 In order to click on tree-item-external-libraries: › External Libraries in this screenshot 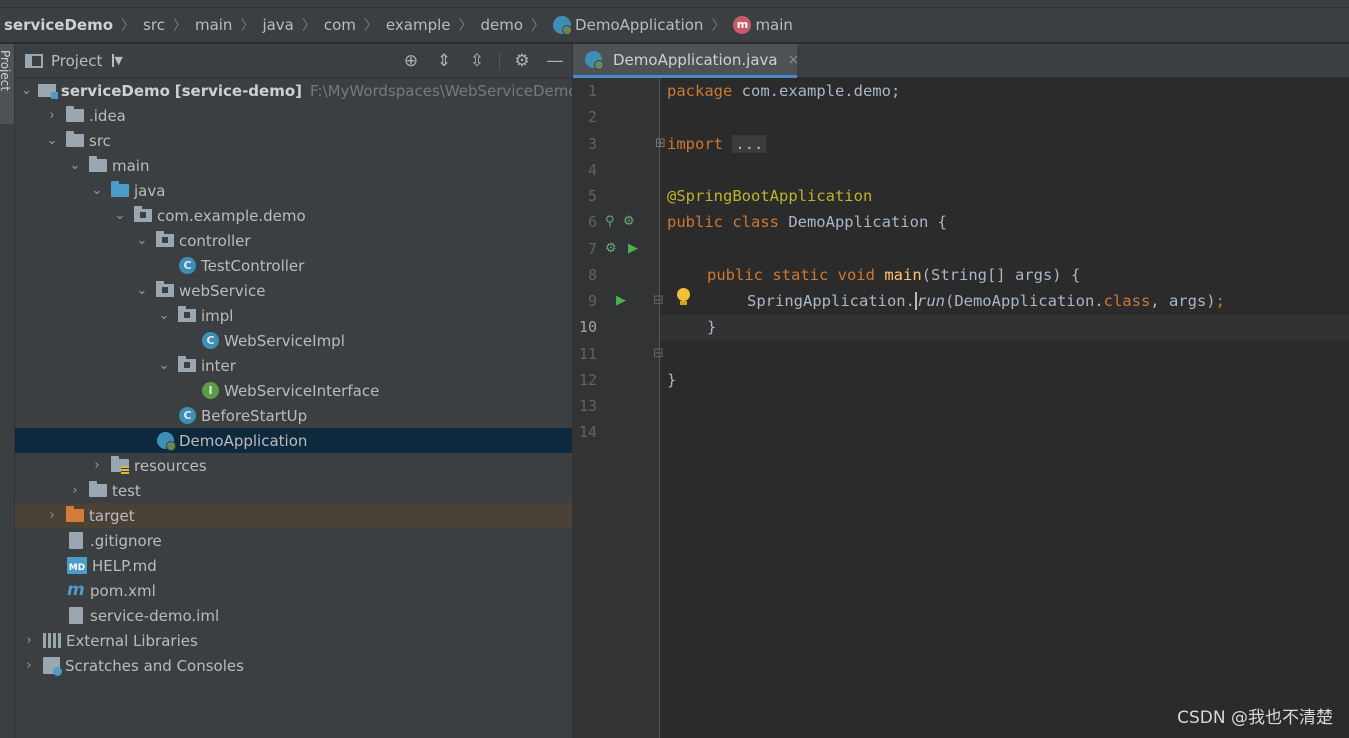, I will do `click(293, 640)`.